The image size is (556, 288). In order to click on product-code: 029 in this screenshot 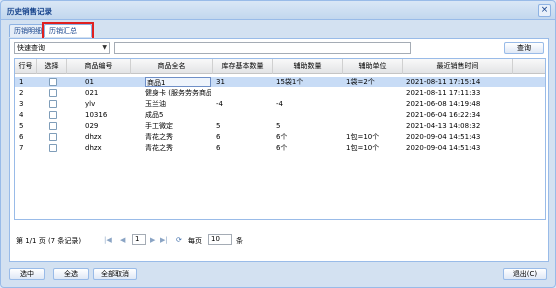, I will do `click(92, 126)`.